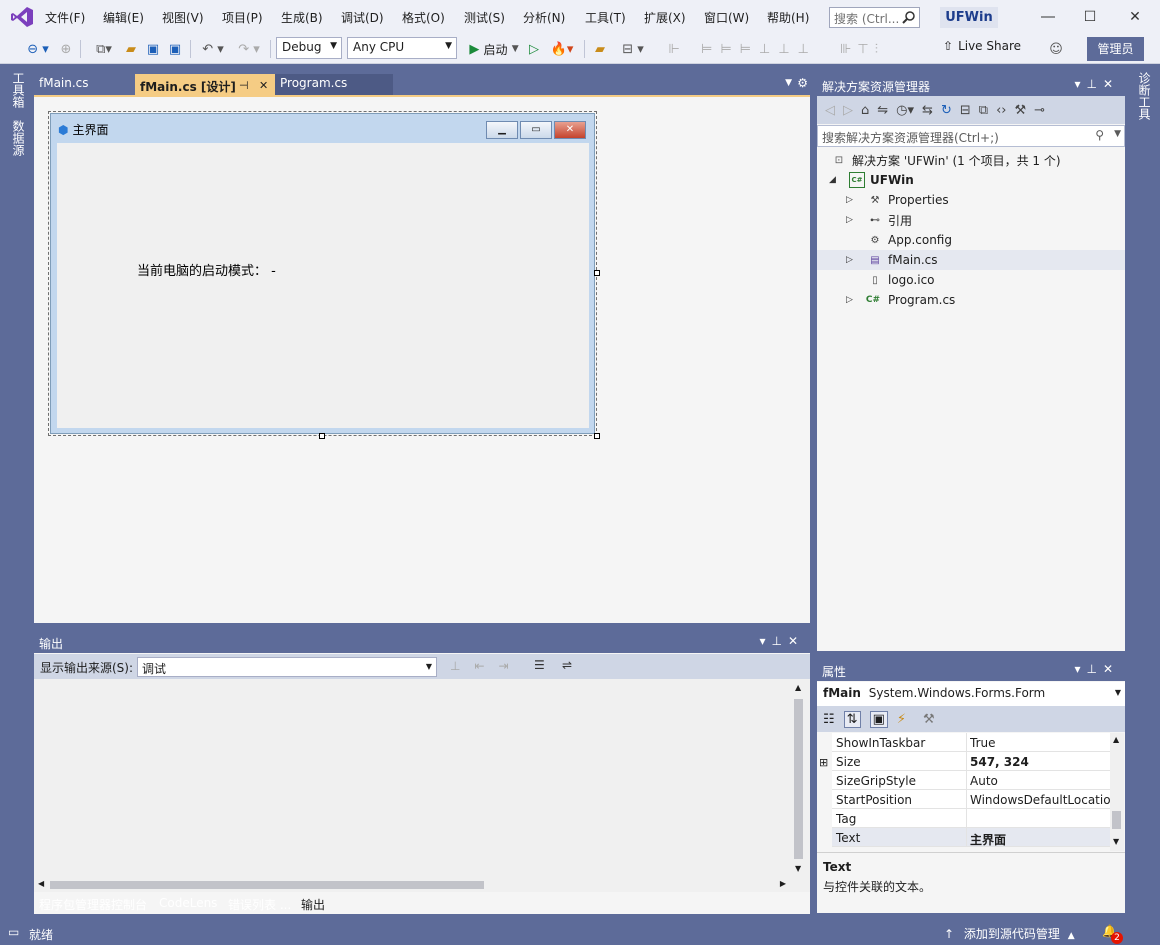 The width and height of the screenshot is (1160, 945). Describe the element at coordinates (66, 49) in the screenshot. I see `navigate-forward-button: ⊕` at that location.